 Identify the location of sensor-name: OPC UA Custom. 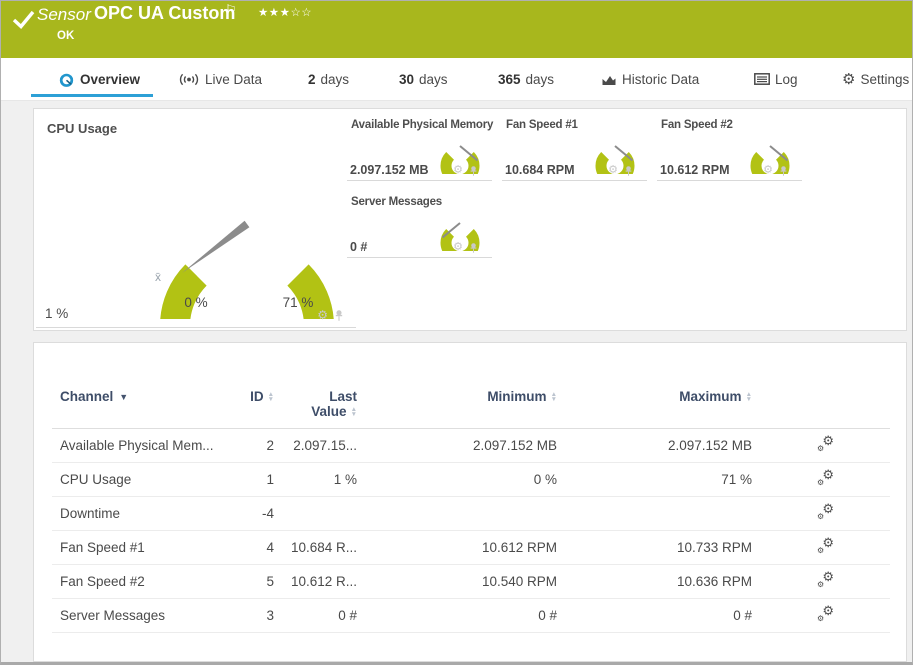
(165, 13).